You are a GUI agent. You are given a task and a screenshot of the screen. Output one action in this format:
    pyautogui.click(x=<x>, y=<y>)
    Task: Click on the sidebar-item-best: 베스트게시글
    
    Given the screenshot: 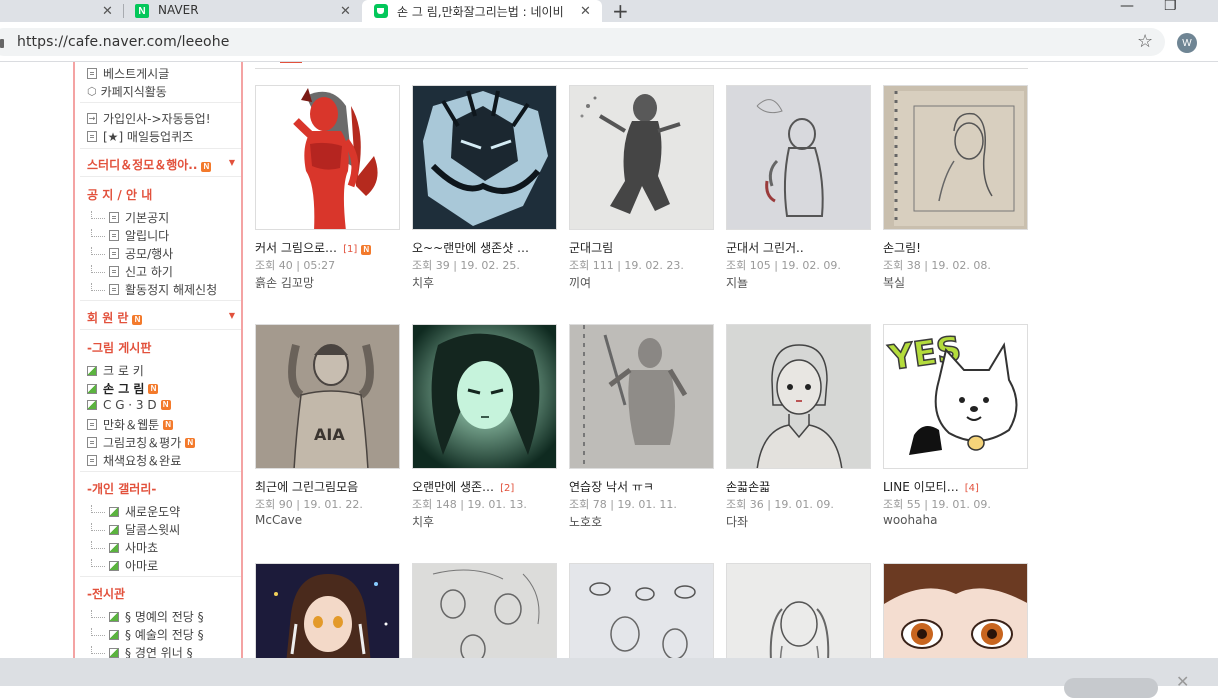 What is the action you would take?
    pyautogui.click(x=128, y=73)
    